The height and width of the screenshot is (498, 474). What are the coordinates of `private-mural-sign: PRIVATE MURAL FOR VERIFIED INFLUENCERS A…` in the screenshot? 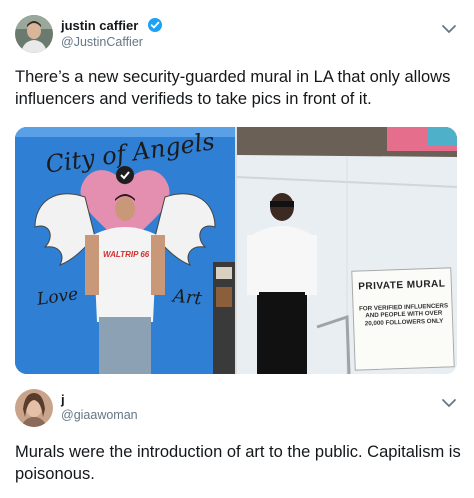 It's located at (403, 319).